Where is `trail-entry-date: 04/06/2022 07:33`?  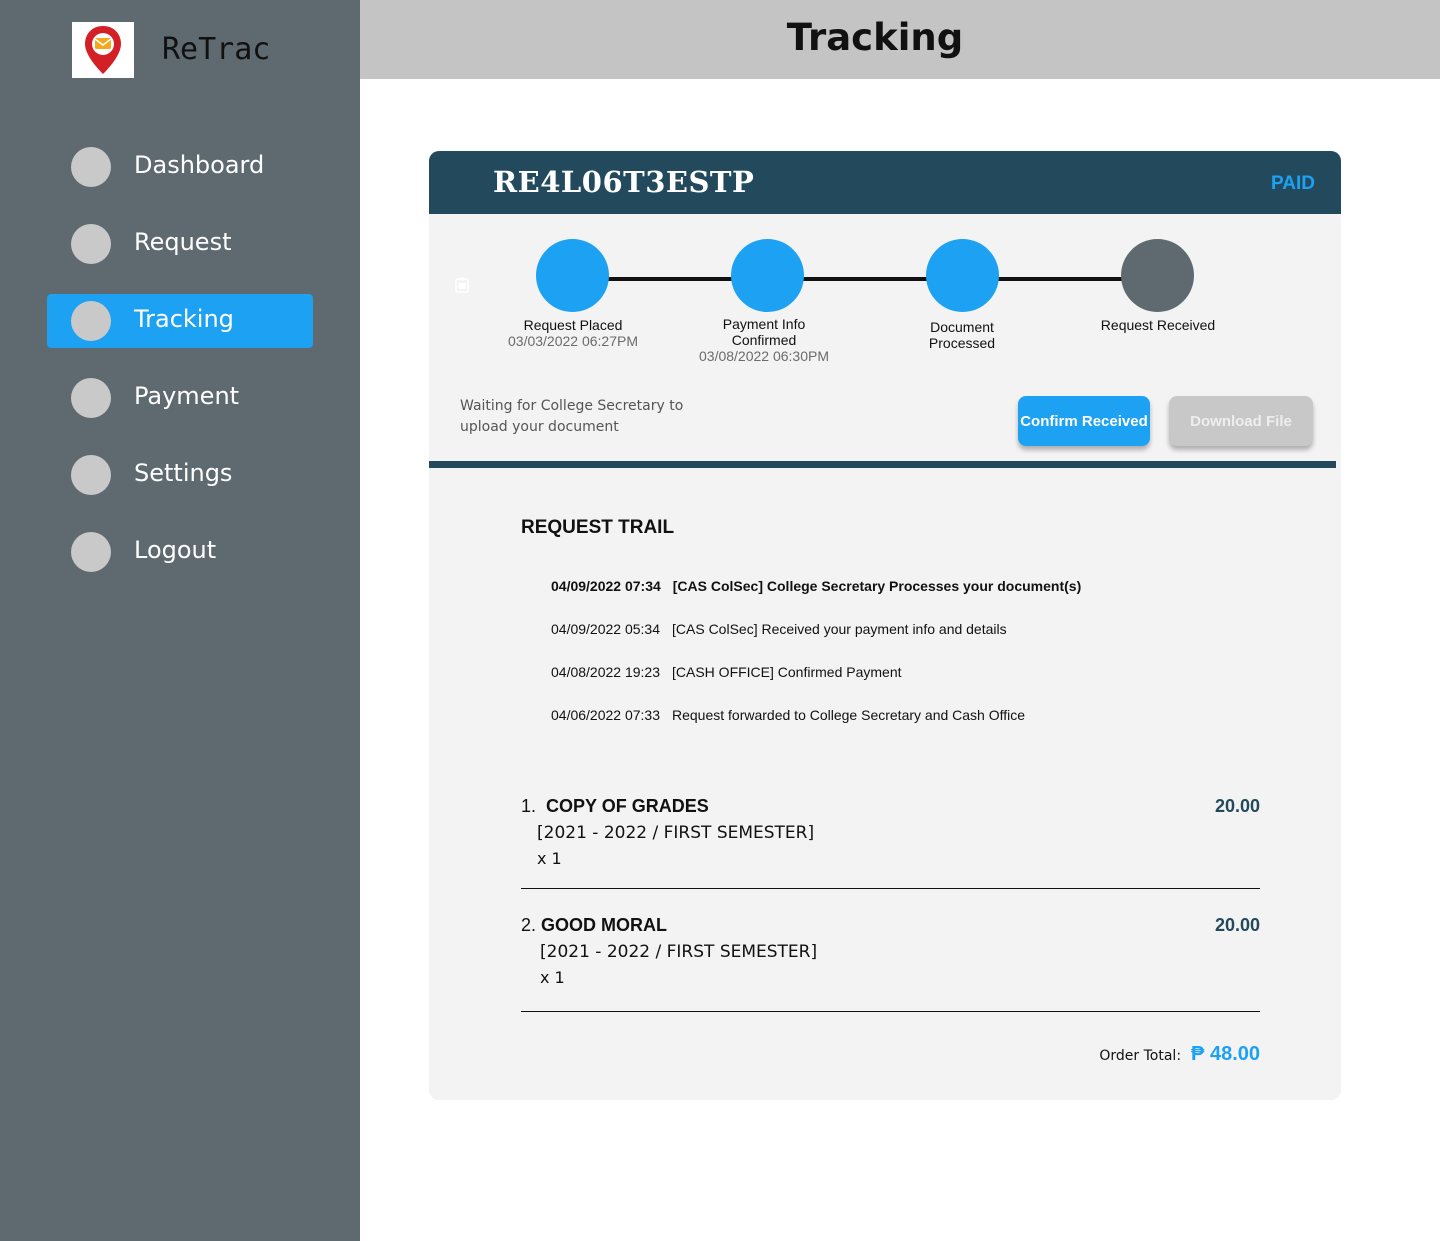 trail-entry-date: 04/06/2022 07:33 is located at coordinates (605, 715).